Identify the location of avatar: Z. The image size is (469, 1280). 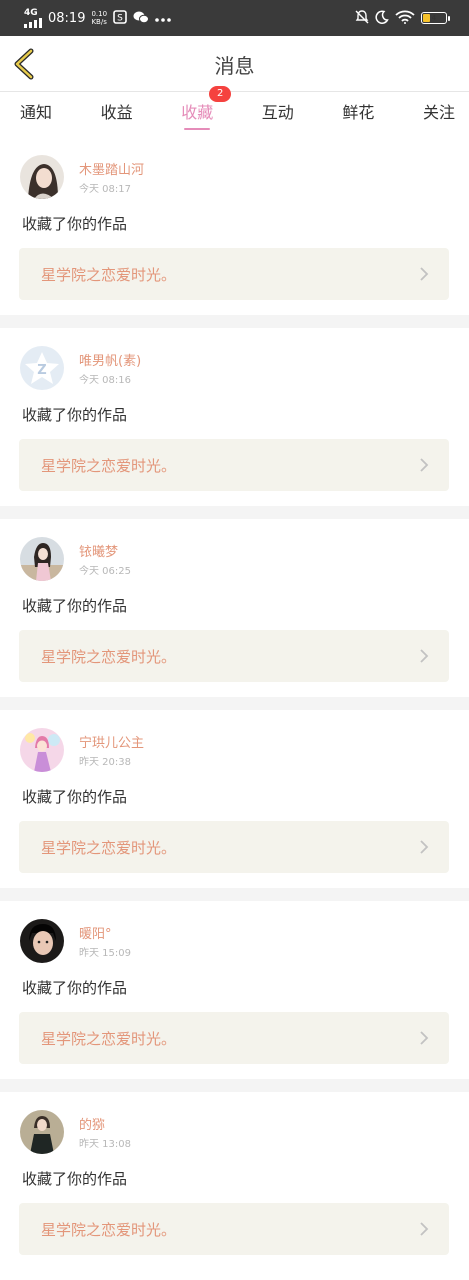
(42, 368).